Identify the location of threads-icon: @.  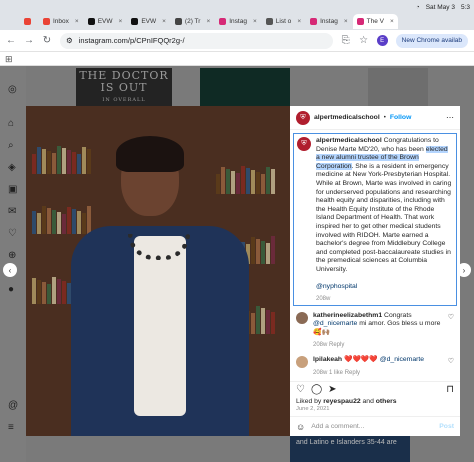
(13, 405).